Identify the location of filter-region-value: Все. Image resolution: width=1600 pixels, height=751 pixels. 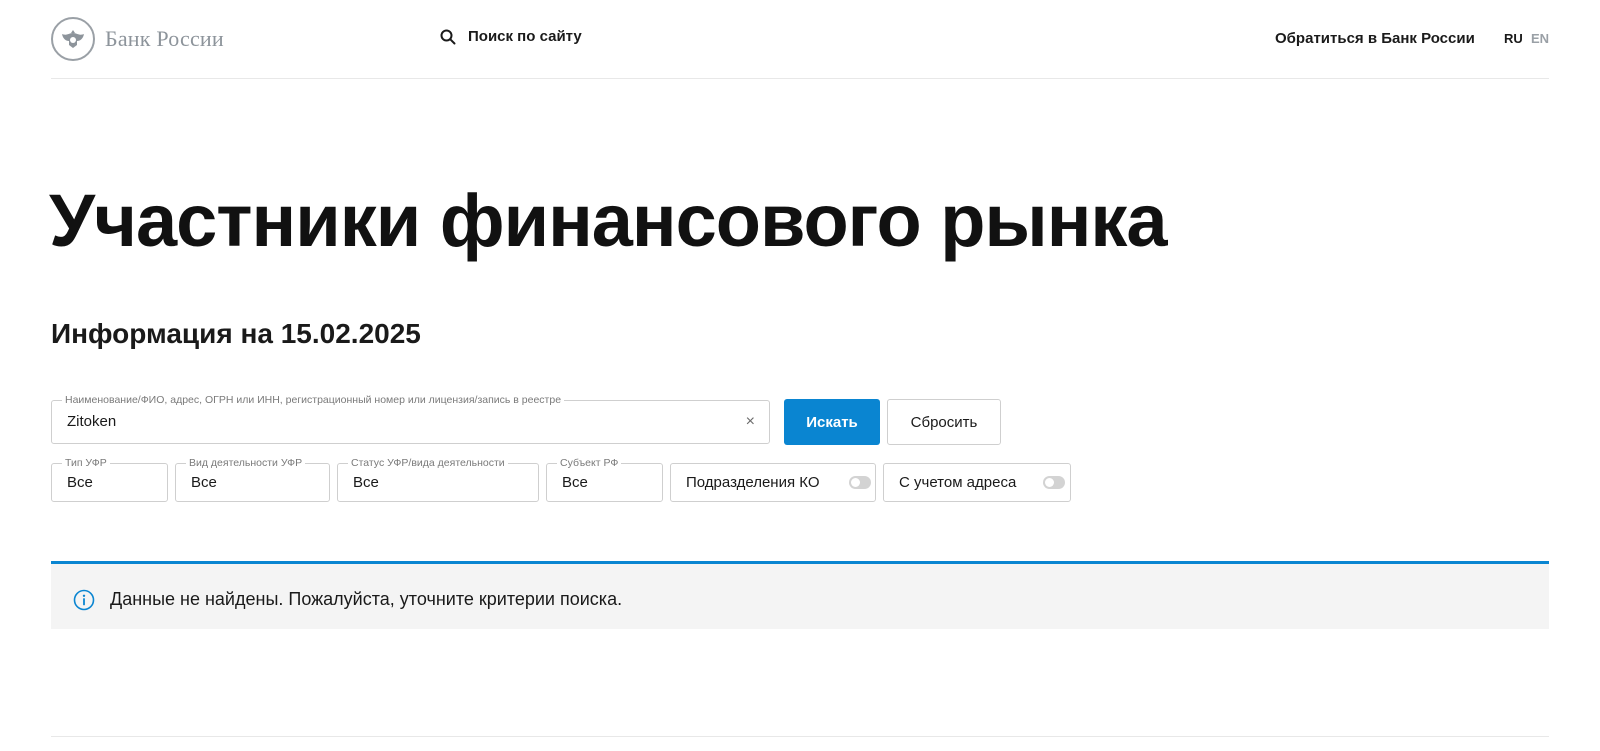
(575, 482).